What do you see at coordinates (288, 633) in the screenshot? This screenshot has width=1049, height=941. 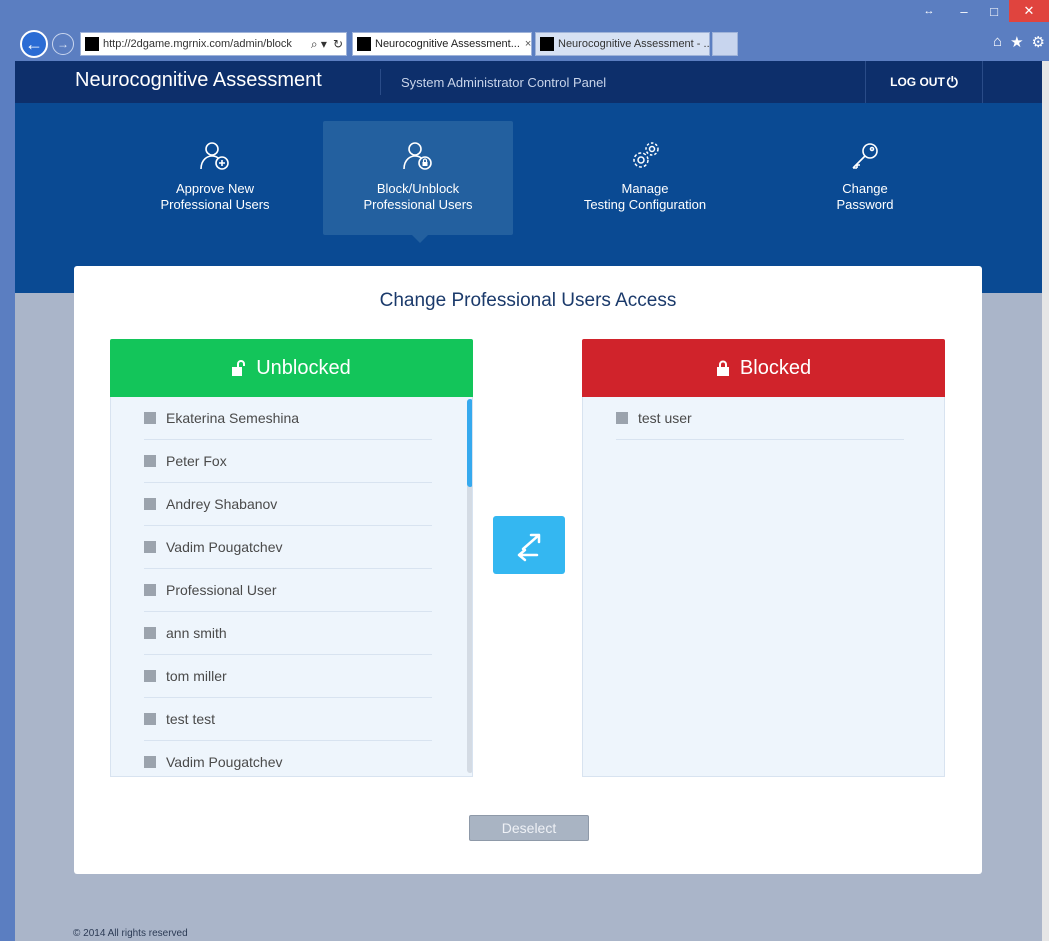 I see `list-item: ann smith` at bounding box center [288, 633].